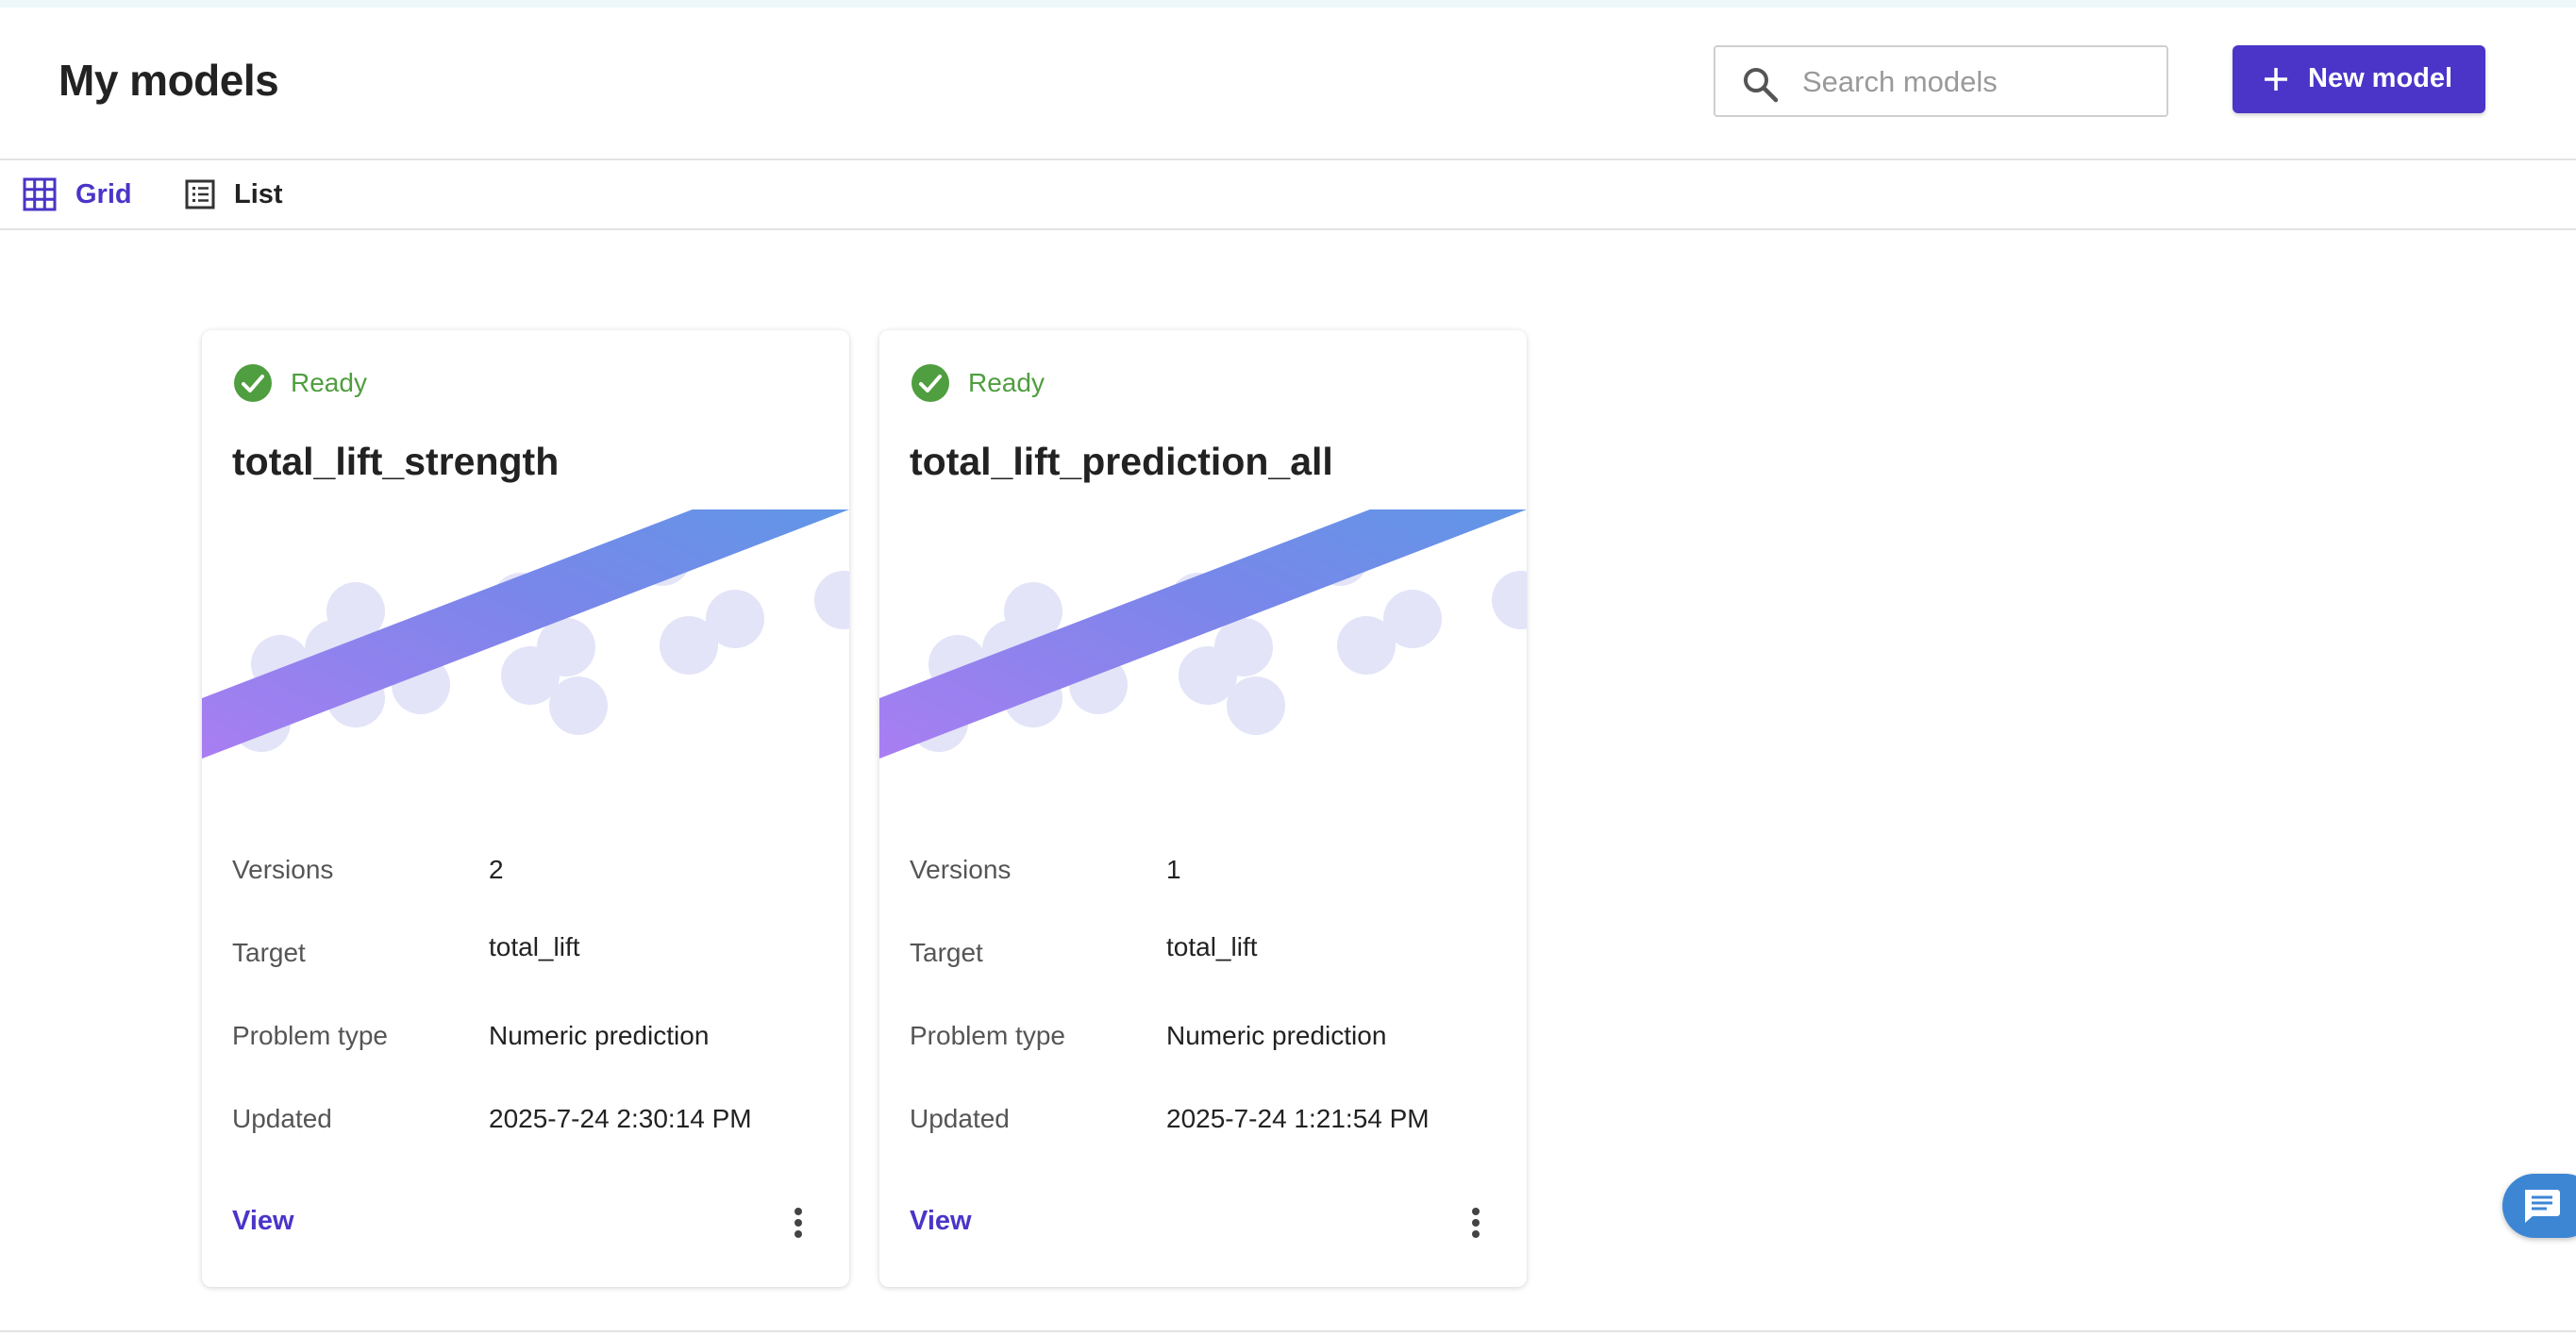  I want to click on list-icon, so click(200, 194).